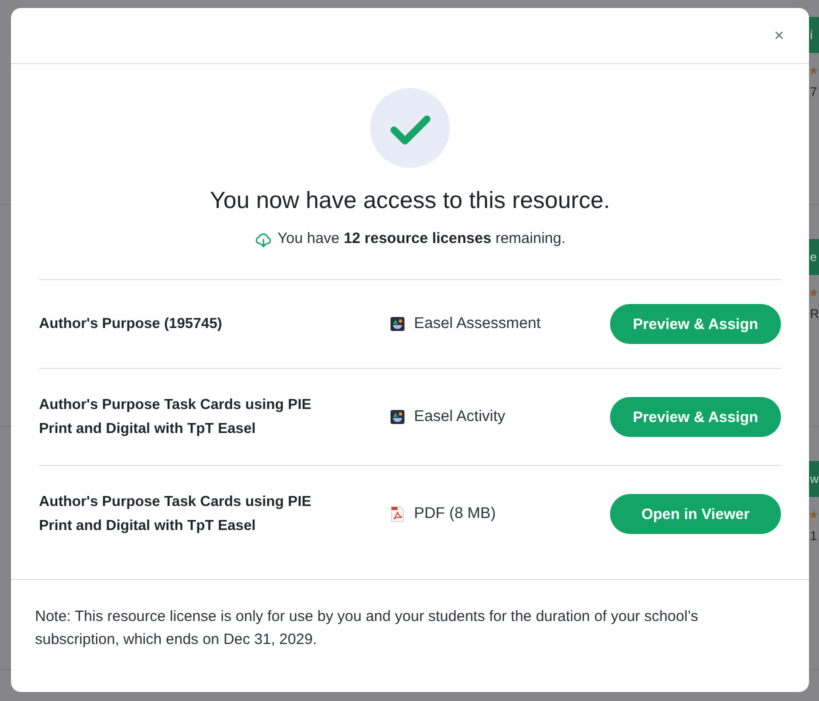 The image size is (819, 701). I want to click on background-button: i, so click(814, 35).